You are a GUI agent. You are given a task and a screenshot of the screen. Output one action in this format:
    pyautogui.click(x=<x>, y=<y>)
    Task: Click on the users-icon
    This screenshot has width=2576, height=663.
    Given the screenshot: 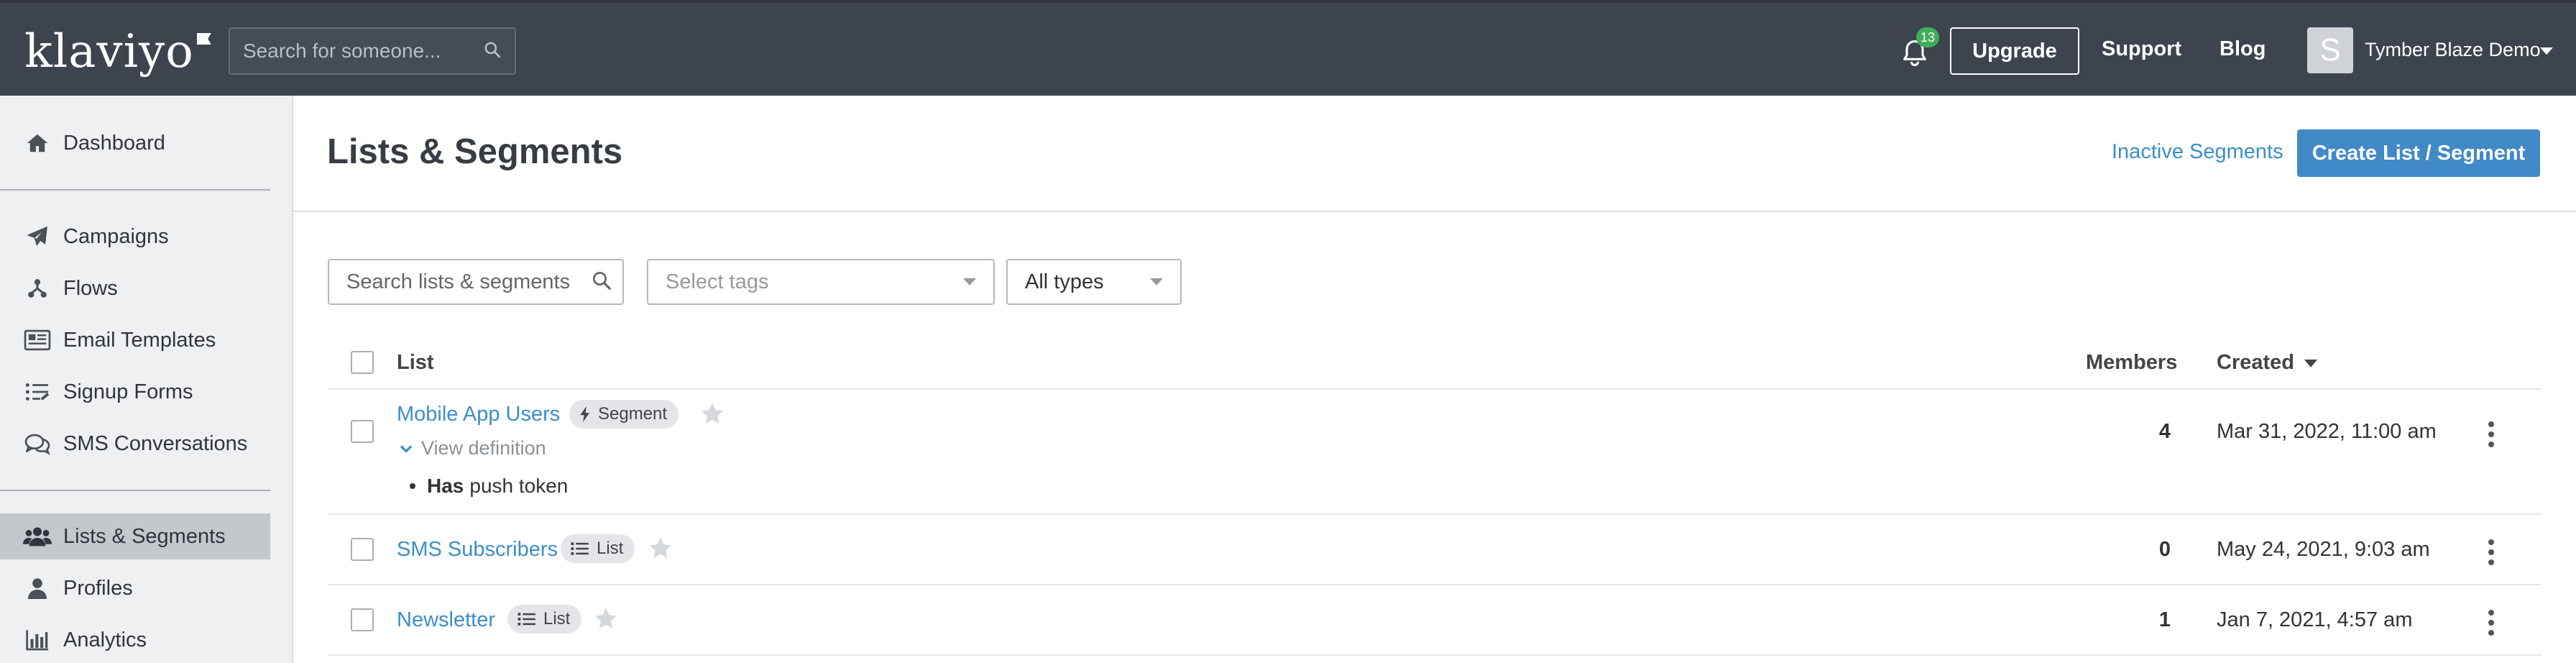 What is the action you would take?
    pyautogui.click(x=37, y=536)
    